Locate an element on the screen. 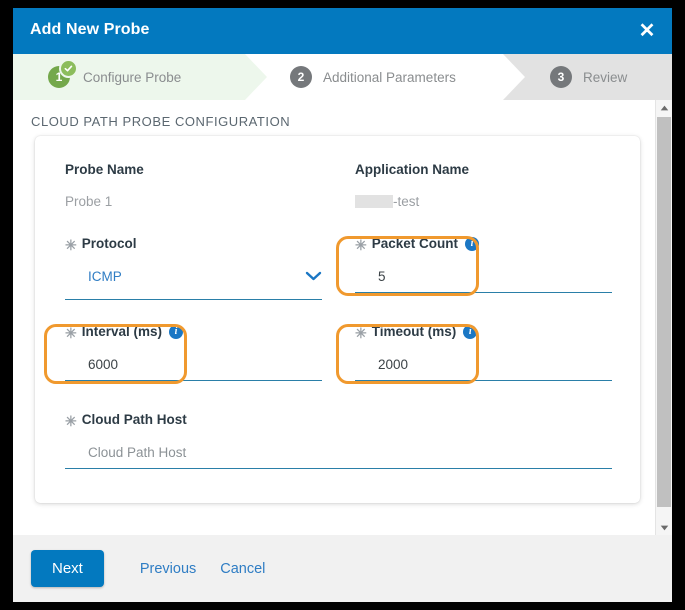 This screenshot has width=685, height=610. step-configure-probe: 1 Configure Probe is located at coordinates (140, 77).